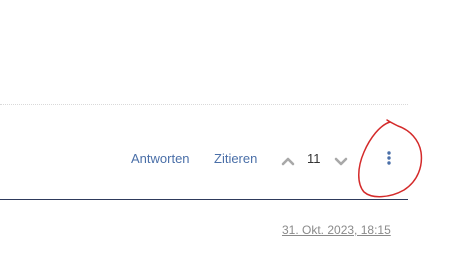 This screenshot has width=452, height=274. I want to click on downvote-button, so click(341, 160).